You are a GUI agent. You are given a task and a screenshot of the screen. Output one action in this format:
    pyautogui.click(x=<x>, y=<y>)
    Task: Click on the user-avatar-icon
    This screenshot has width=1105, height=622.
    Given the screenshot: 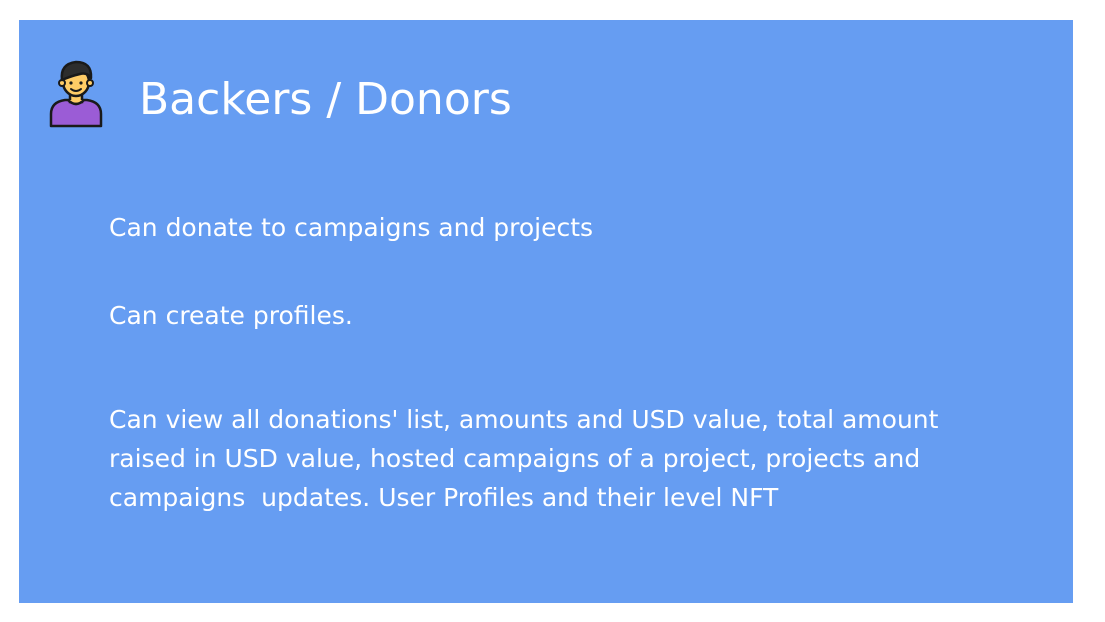 What is the action you would take?
    pyautogui.click(x=76, y=94)
    